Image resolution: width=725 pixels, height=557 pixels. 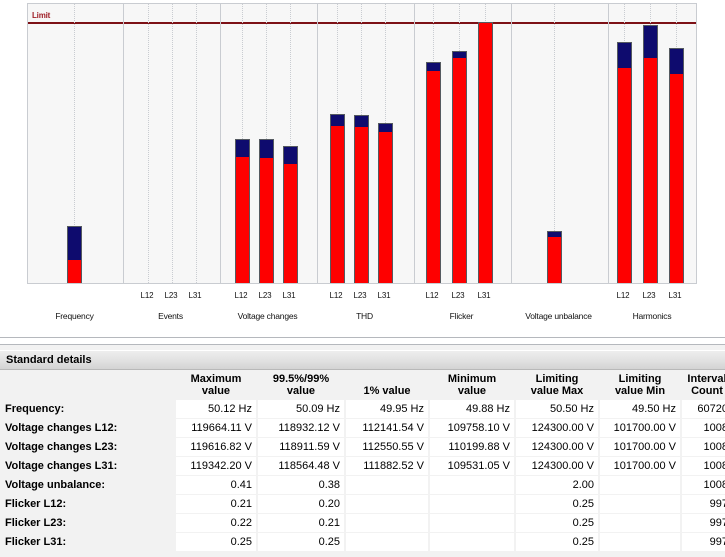 I want to click on table-column-header-2: 99.5%/99% value, so click(x=301, y=385).